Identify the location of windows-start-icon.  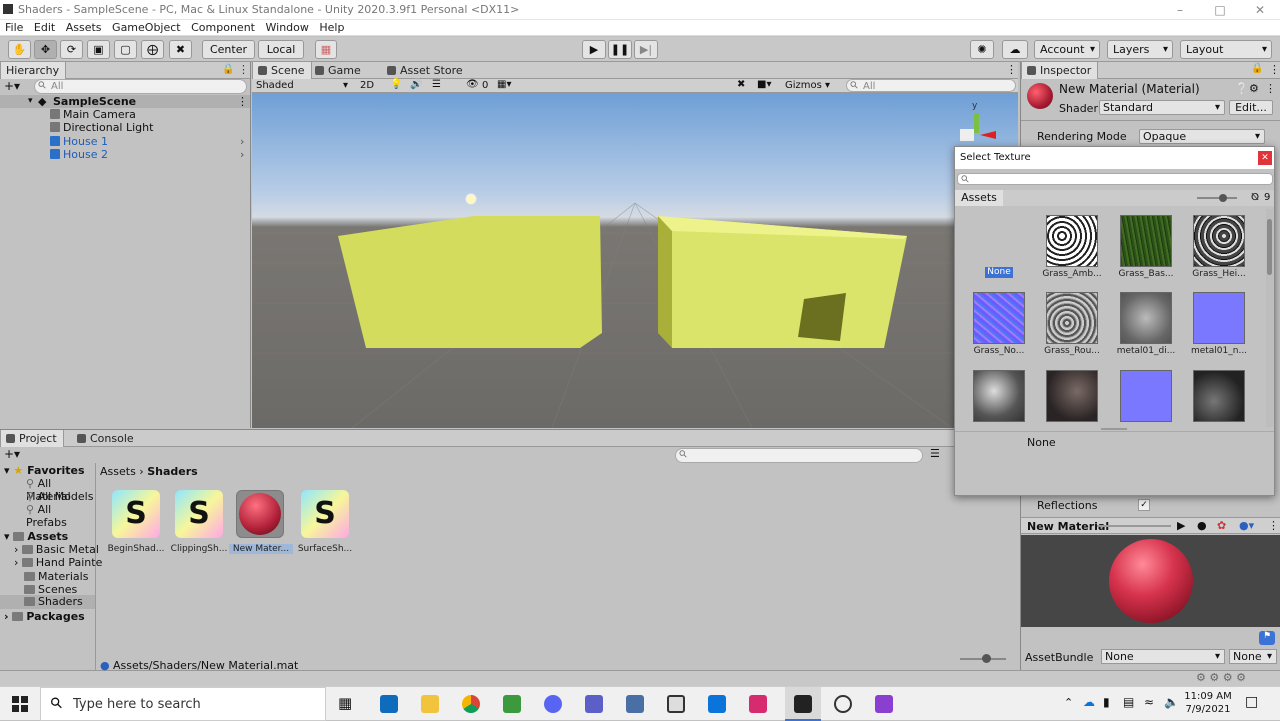
(20, 704).